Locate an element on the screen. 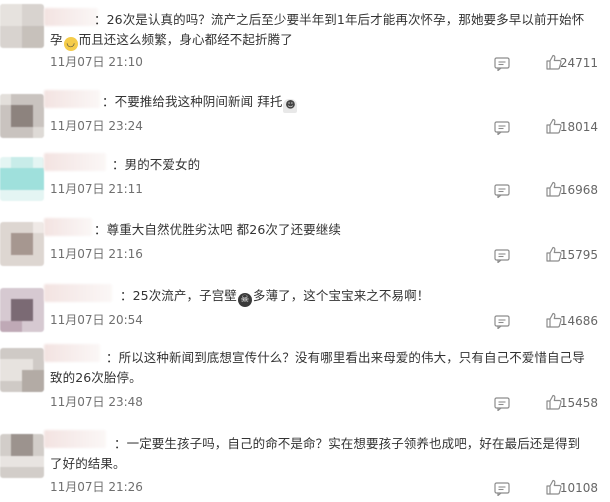  comment-text: ：25次流产，子宫壁 ☠ 多薄了，这个宝宝来之不易啊！ is located at coordinates (275, 297).